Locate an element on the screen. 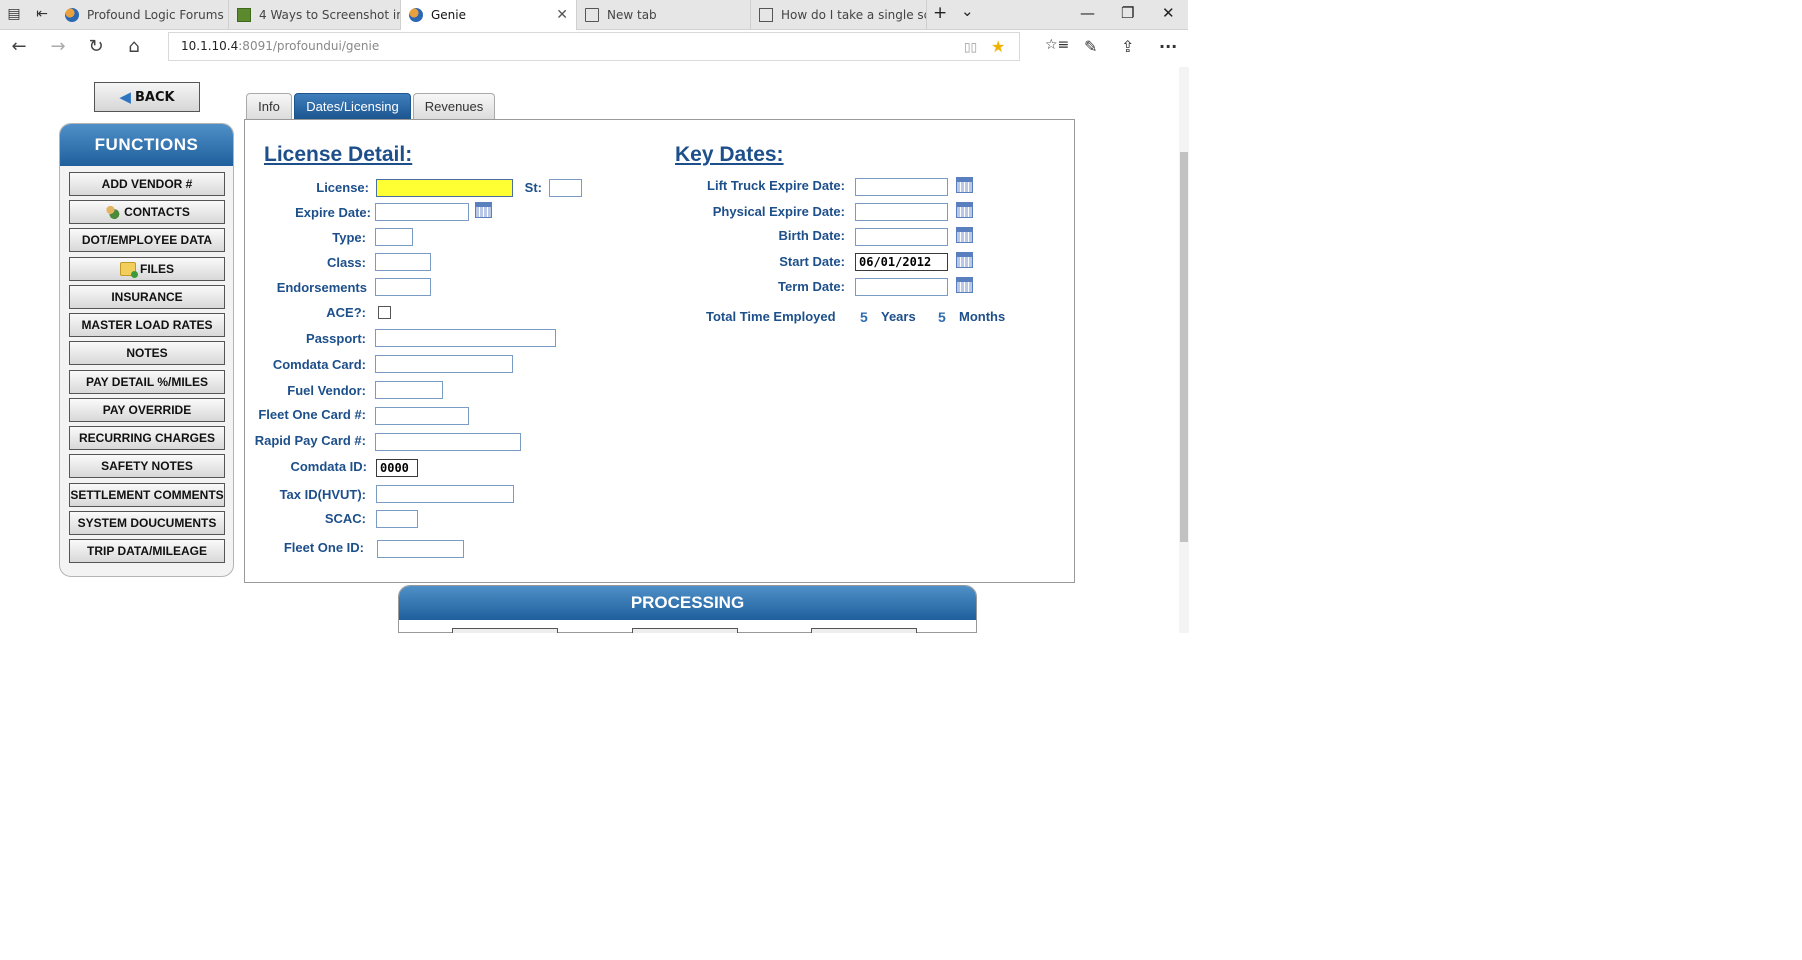  button-label: MASTER LOAD RATES is located at coordinates (147, 325).